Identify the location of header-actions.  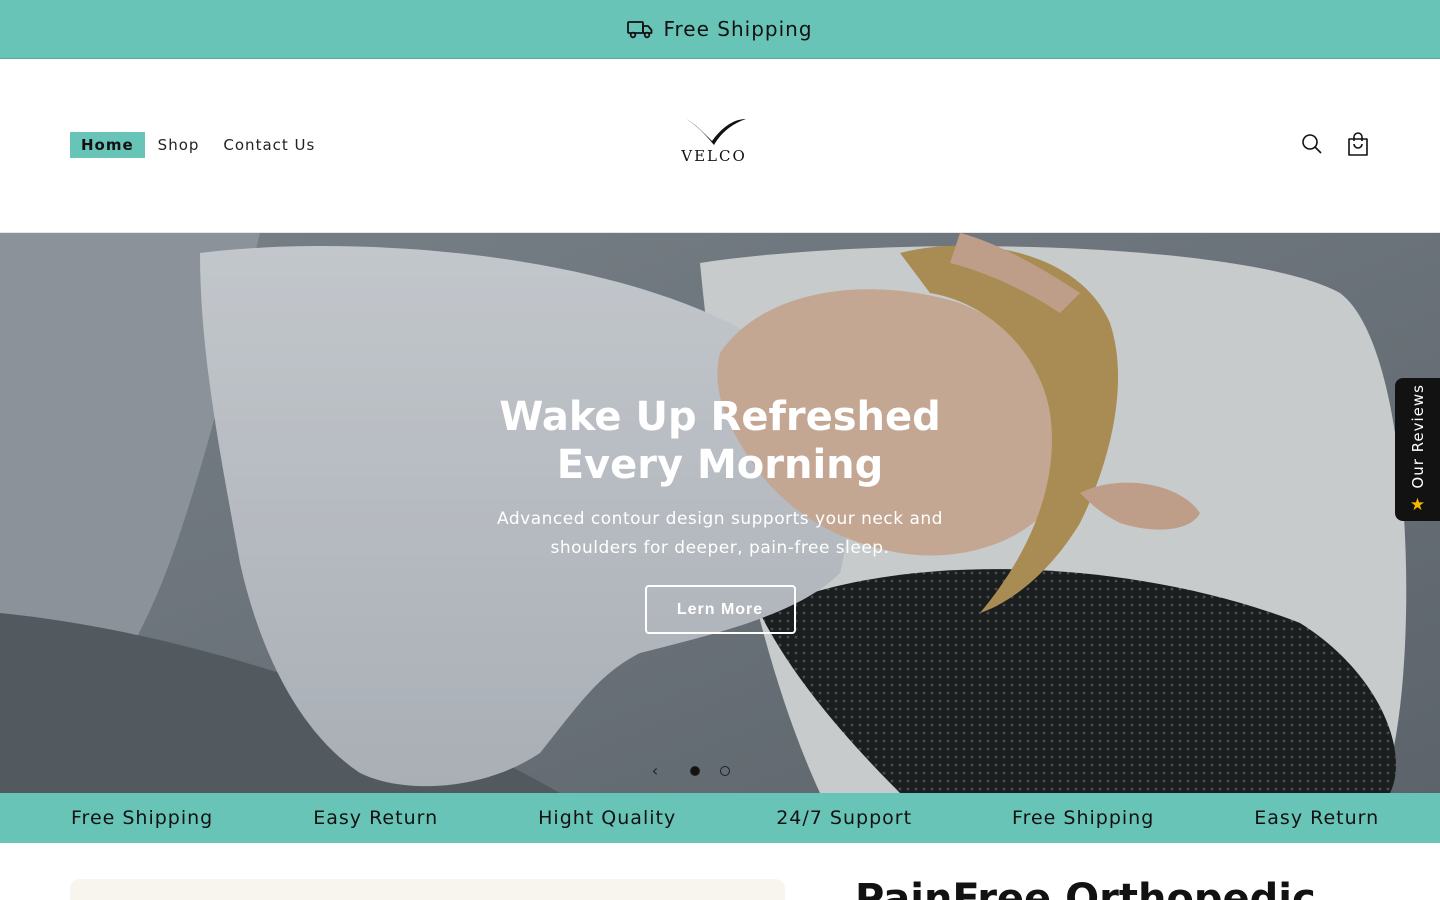
(1335, 144).